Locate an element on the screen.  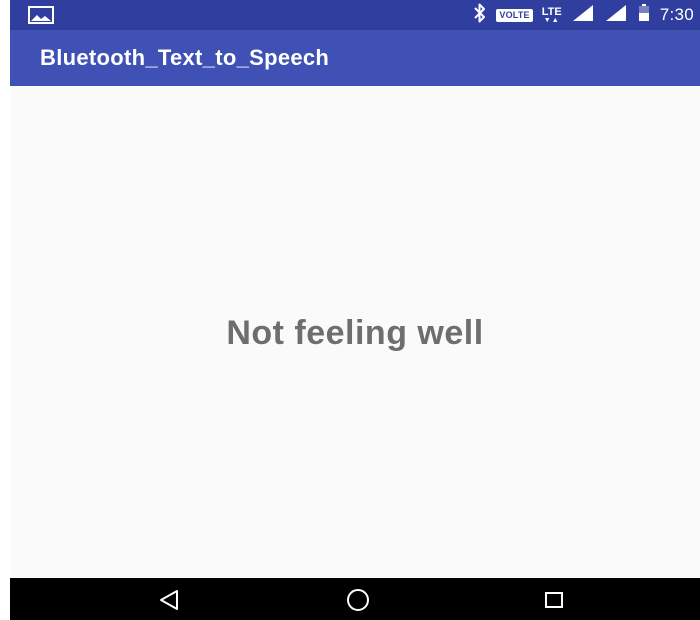
volte-icon: VOLTE is located at coordinates (514, 15).